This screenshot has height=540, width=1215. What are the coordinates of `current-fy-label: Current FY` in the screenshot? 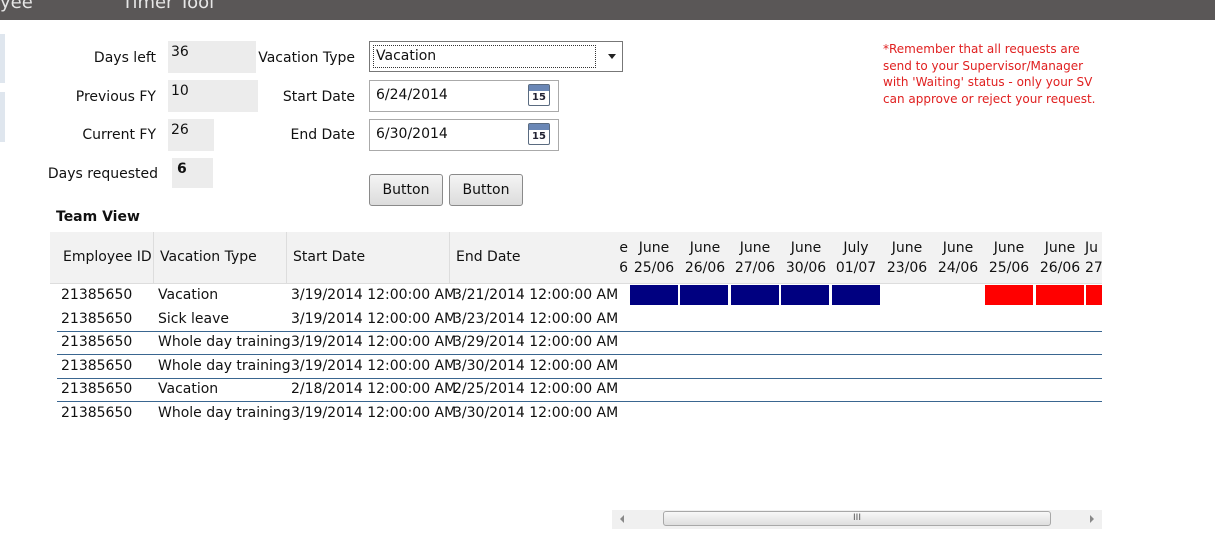 It's located at (119, 135).